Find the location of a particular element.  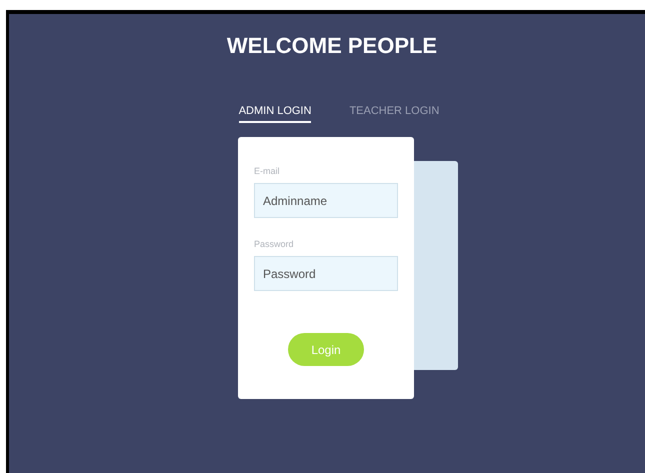

login-tab: ADMIN LOGIN is located at coordinates (275, 113).